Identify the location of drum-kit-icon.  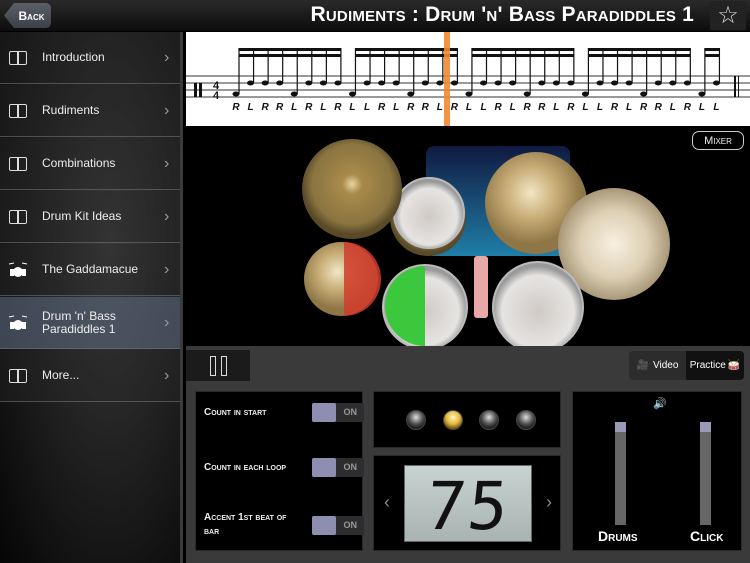
(18, 323).